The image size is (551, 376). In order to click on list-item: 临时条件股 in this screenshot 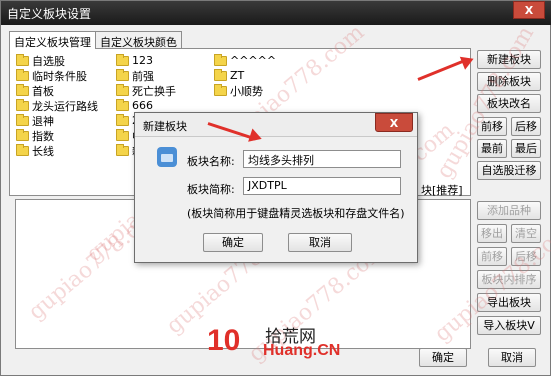, I will do `click(57, 75)`.